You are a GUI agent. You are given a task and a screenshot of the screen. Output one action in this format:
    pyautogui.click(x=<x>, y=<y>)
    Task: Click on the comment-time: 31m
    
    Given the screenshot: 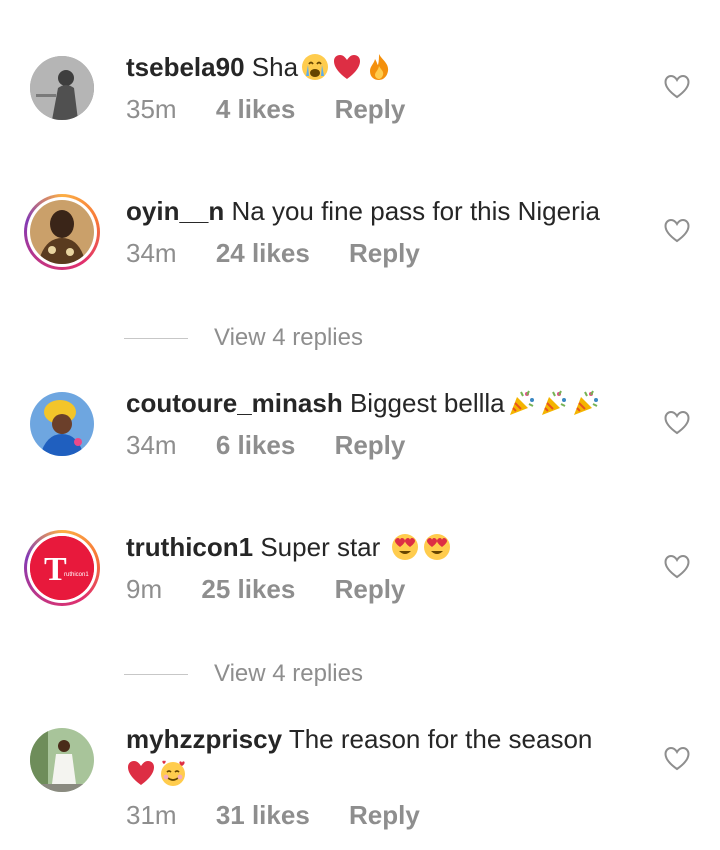 What is the action you would take?
    pyautogui.click(x=151, y=815)
    